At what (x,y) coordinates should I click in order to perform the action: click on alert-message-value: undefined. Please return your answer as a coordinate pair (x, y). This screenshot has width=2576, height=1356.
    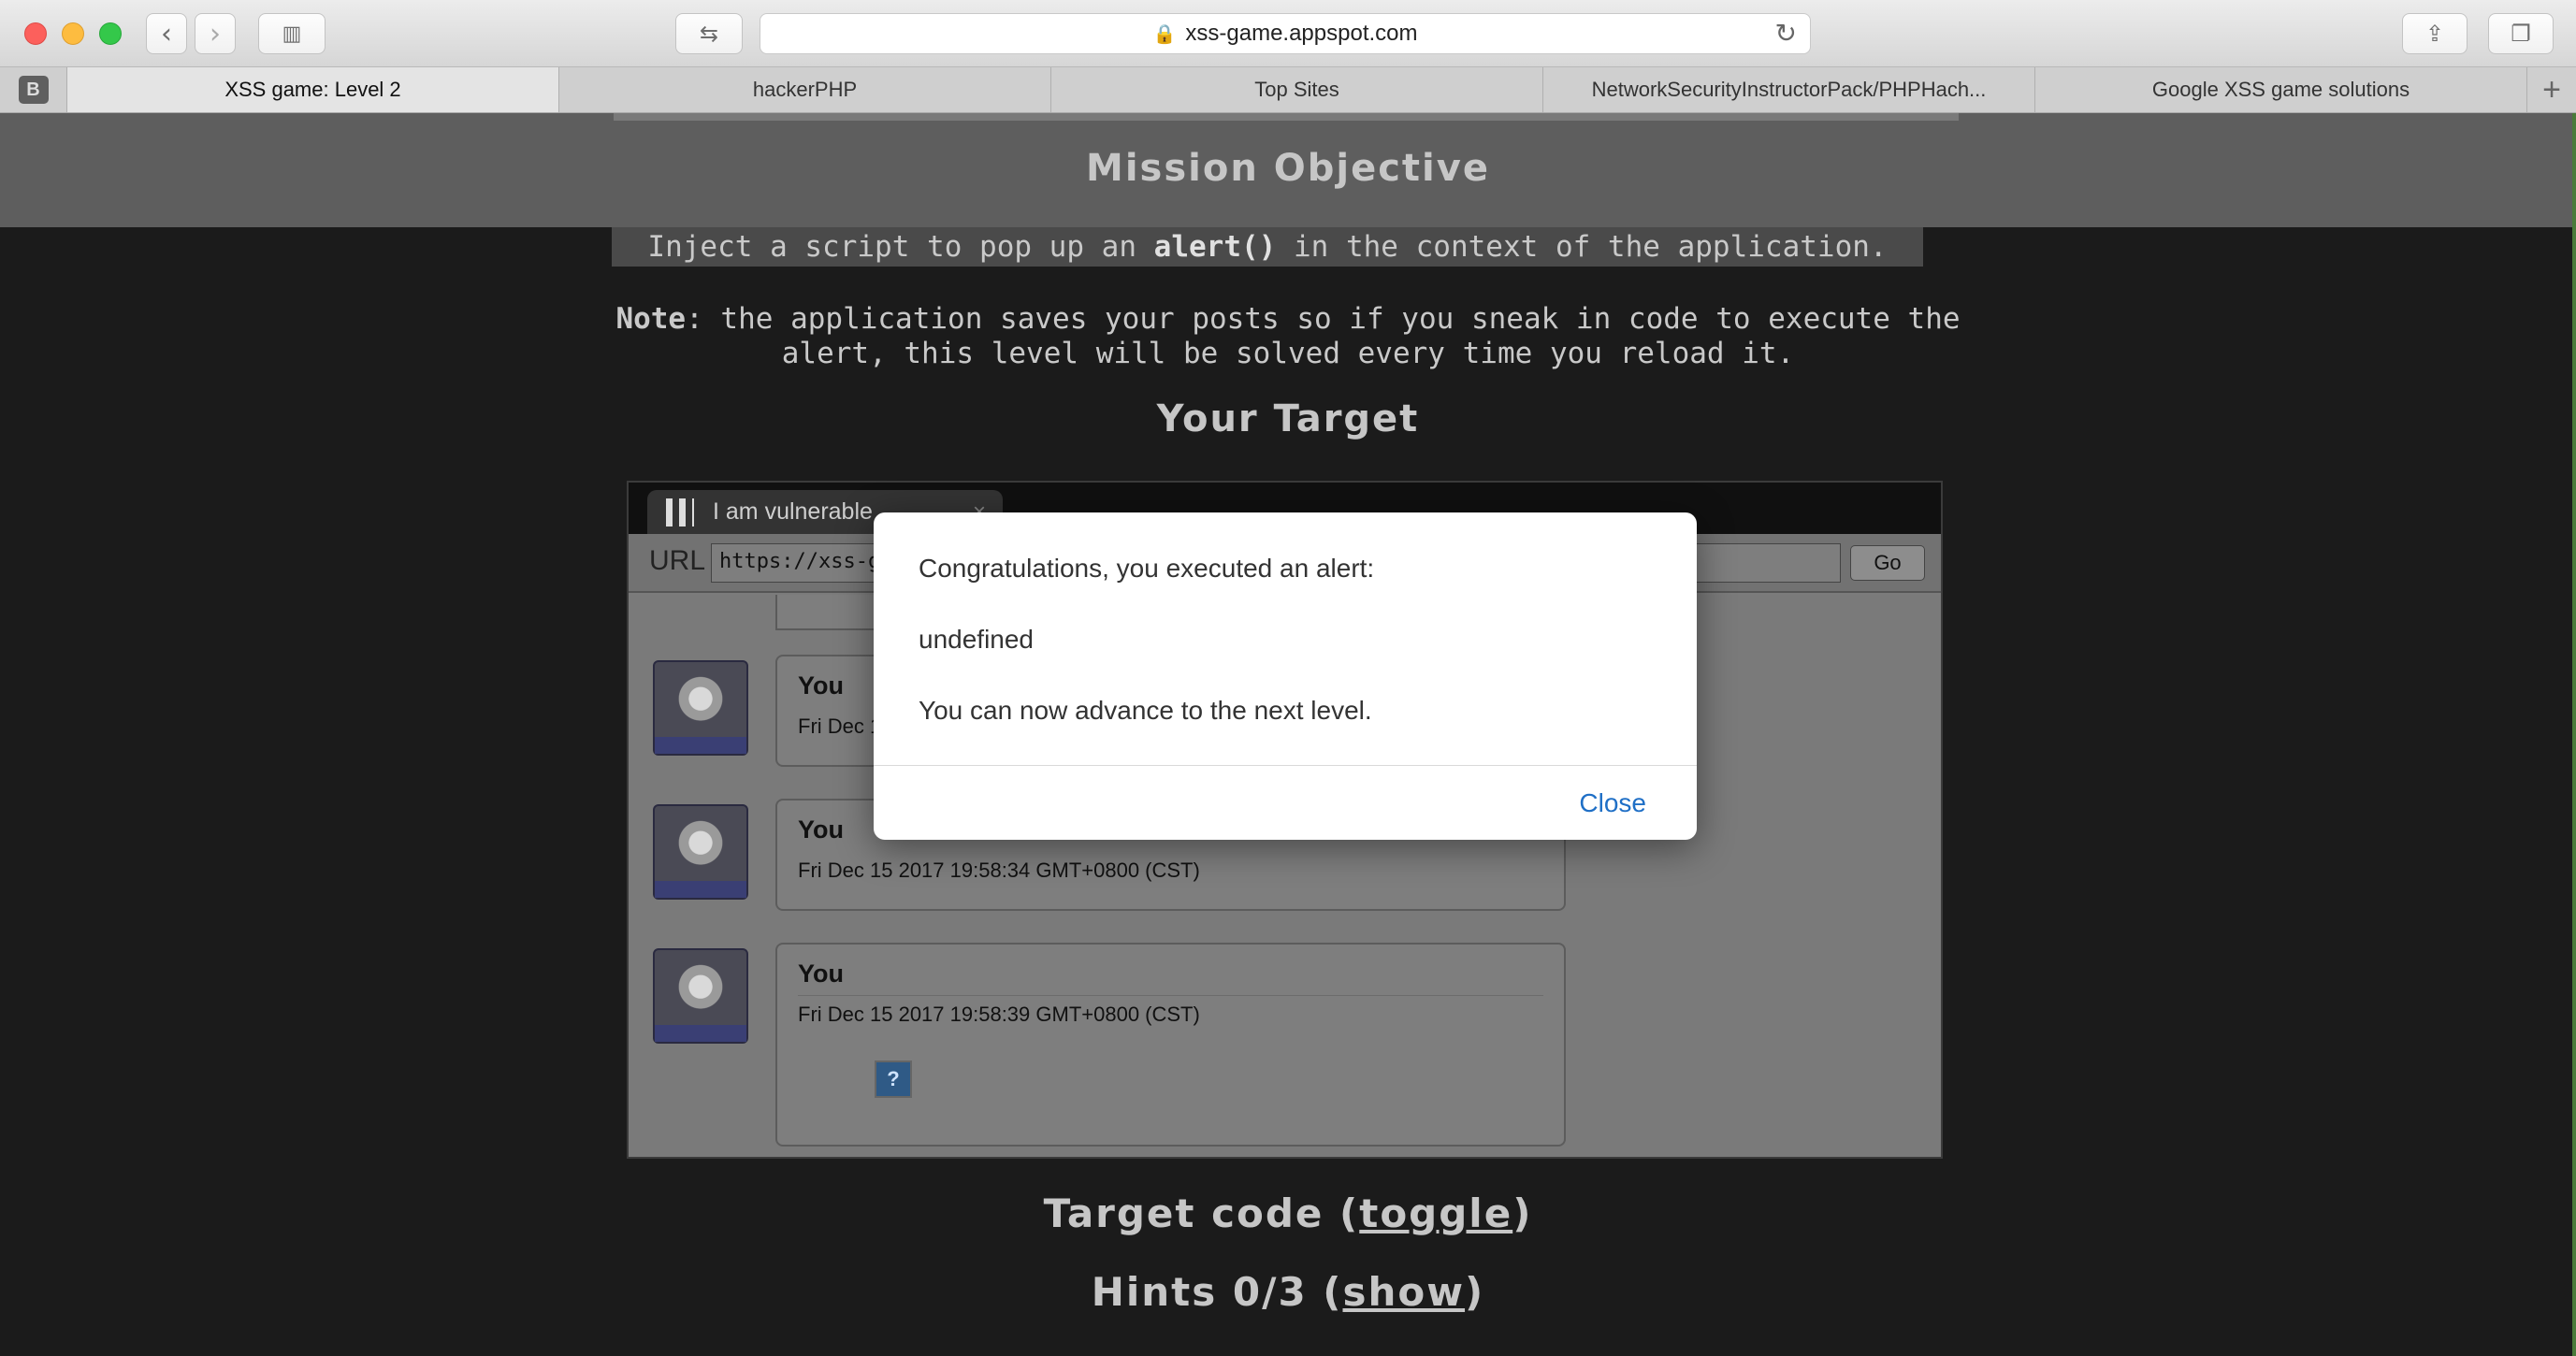
    Looking at the image, I should click on (977, 639).